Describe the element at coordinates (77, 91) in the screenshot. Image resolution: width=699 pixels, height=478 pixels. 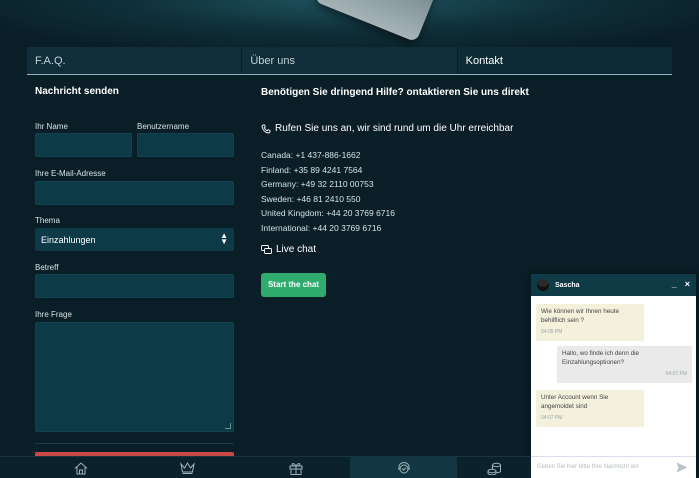
I see `form-title: Nachricht senden` at that location.